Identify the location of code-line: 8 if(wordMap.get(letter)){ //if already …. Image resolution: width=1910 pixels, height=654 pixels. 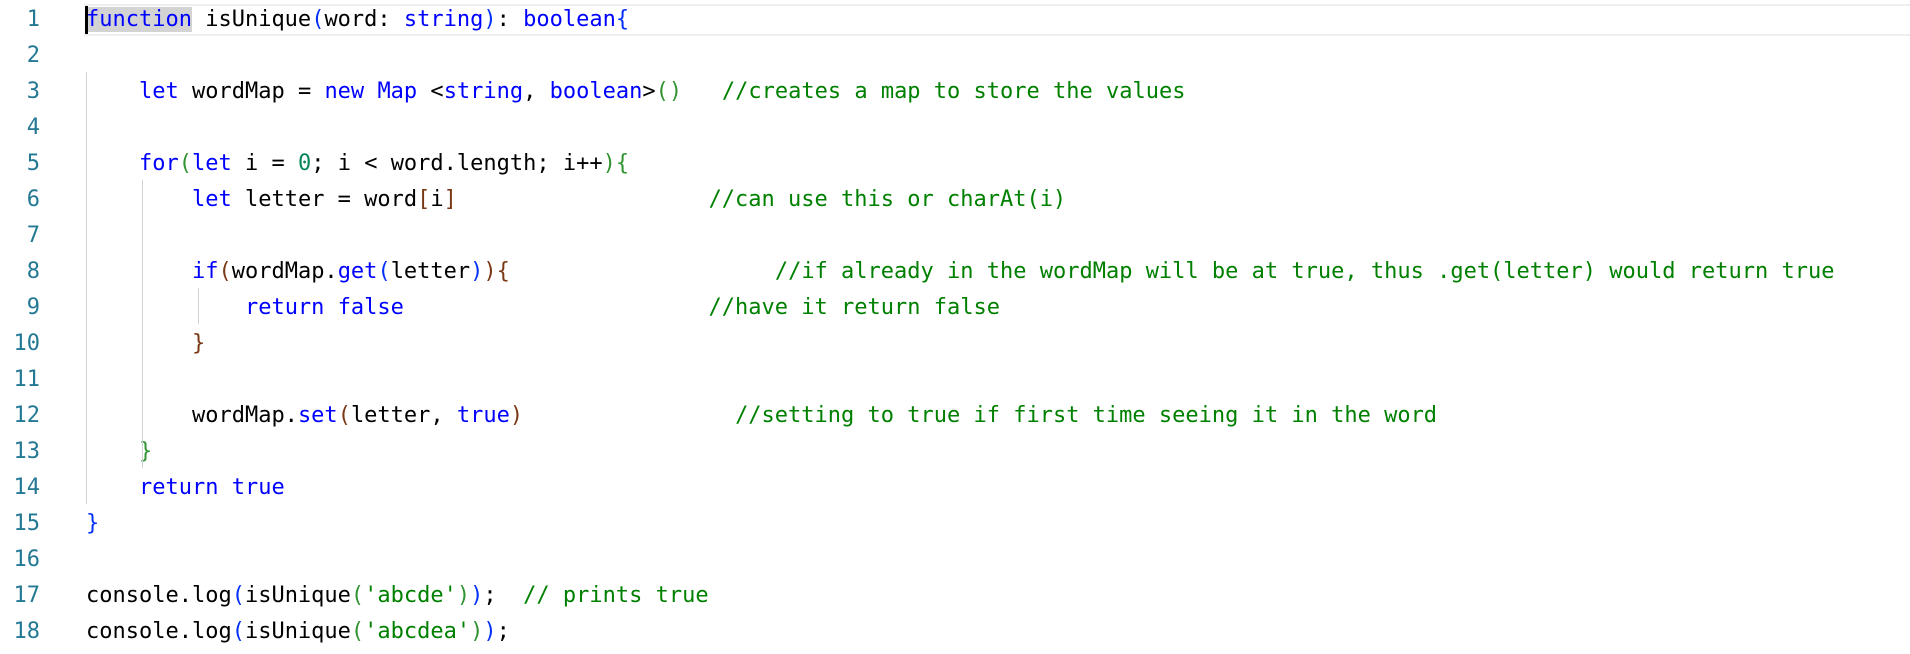
(955, 272).